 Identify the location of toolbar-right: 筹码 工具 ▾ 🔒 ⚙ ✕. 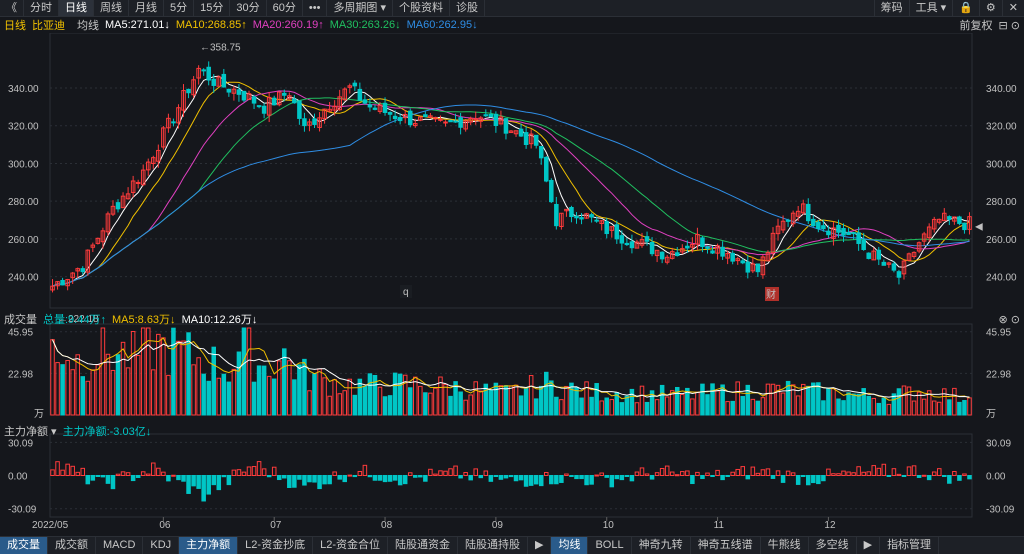
(948, 8).